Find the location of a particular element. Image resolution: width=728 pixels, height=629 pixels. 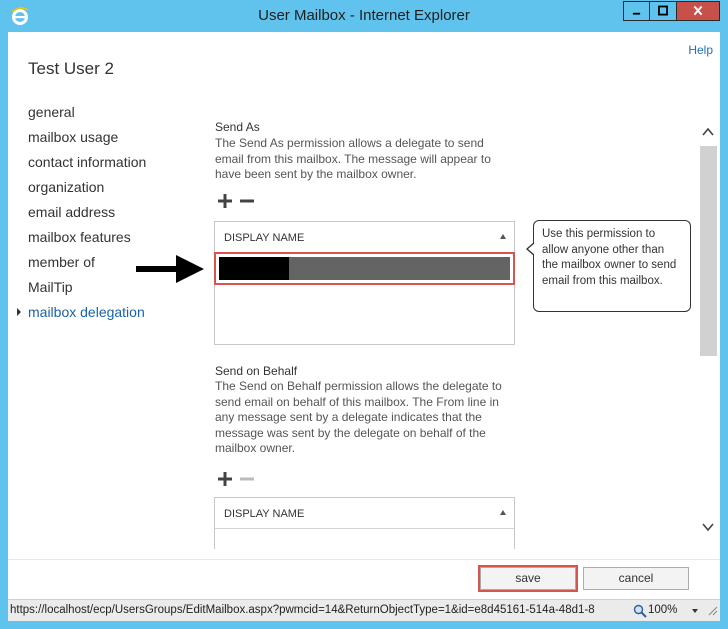

help-link: Help is located at coordinates (700, 50).